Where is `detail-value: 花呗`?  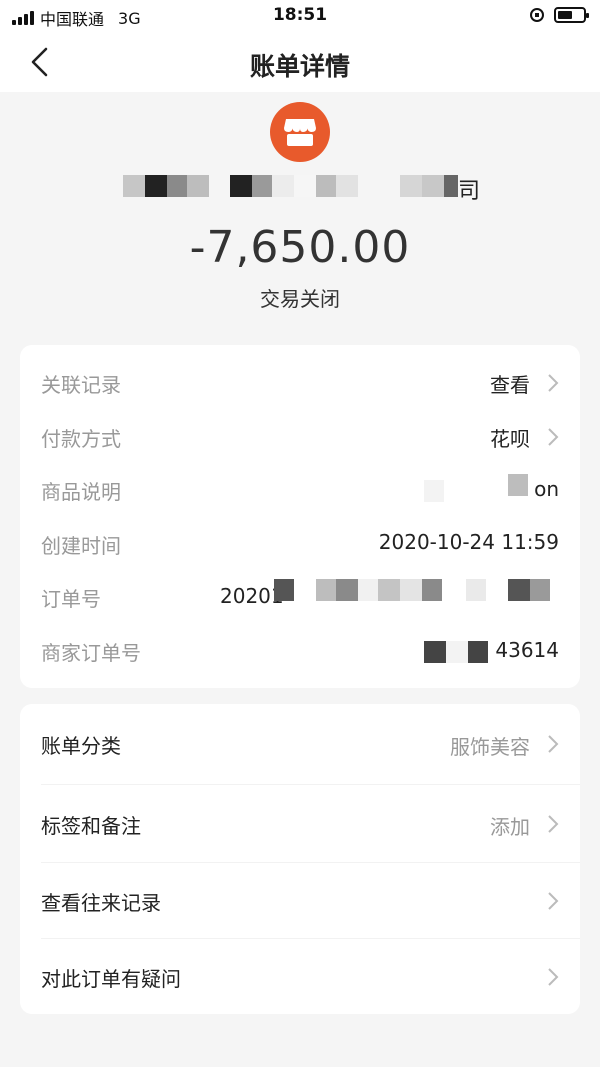
detail-value: 花呗 is located at coordinates (510, 439).